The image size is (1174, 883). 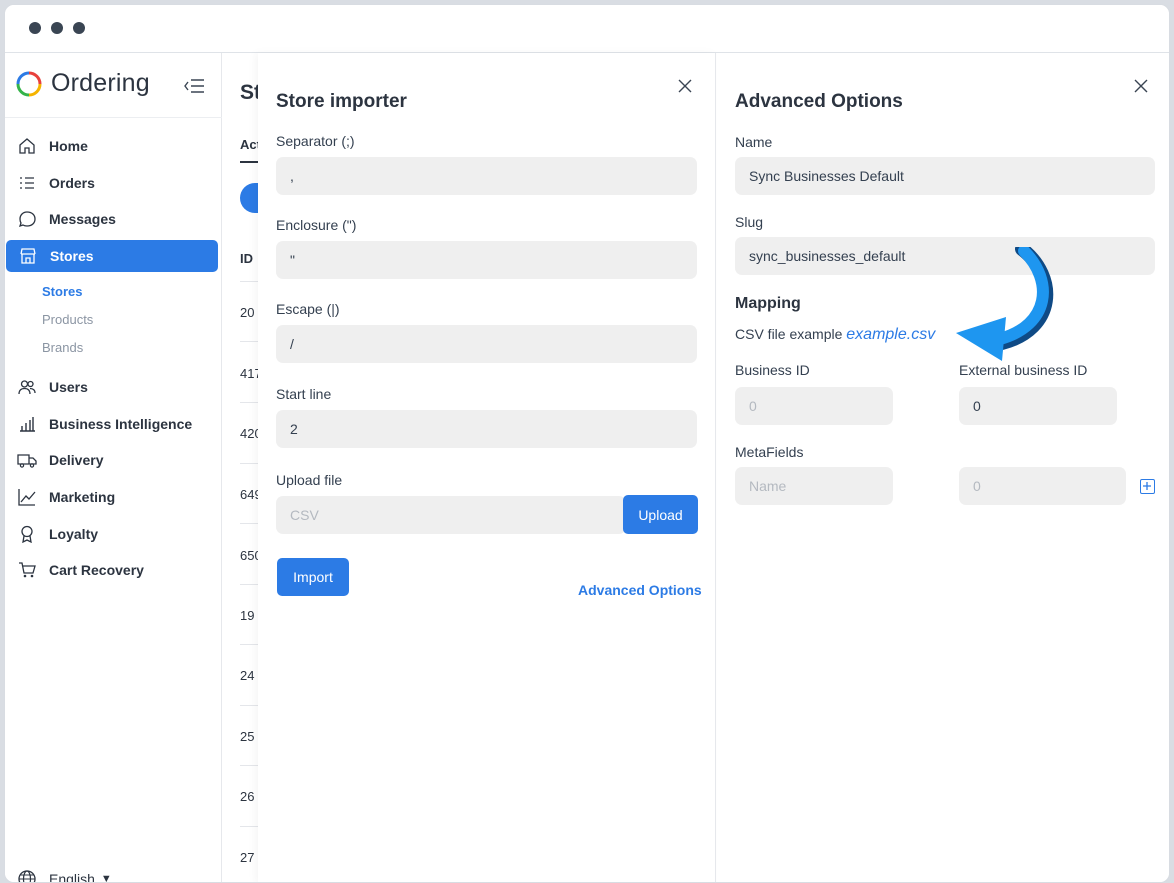 What do you see at coordinates (890, 334) in the screenshot?
I see `csv-example-link: example.csv` at bounding box center [890, 334].